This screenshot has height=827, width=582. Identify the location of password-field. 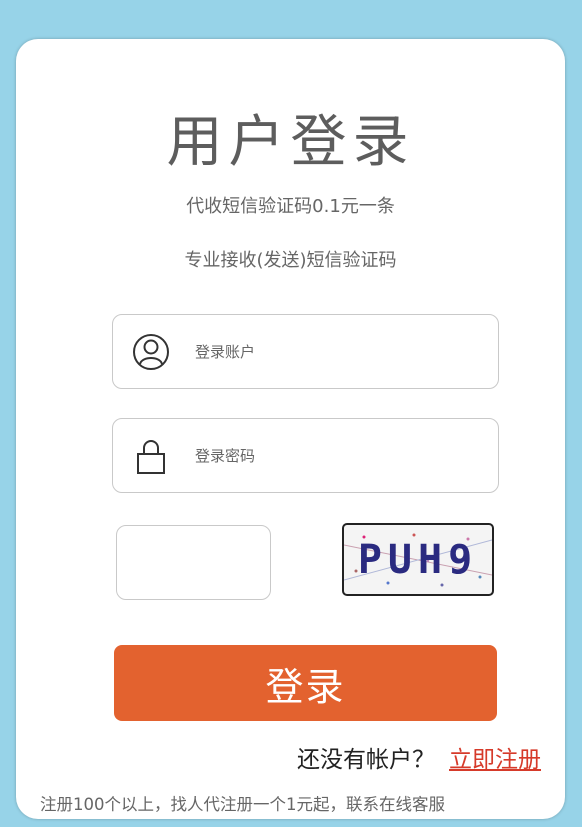
(305, 455).